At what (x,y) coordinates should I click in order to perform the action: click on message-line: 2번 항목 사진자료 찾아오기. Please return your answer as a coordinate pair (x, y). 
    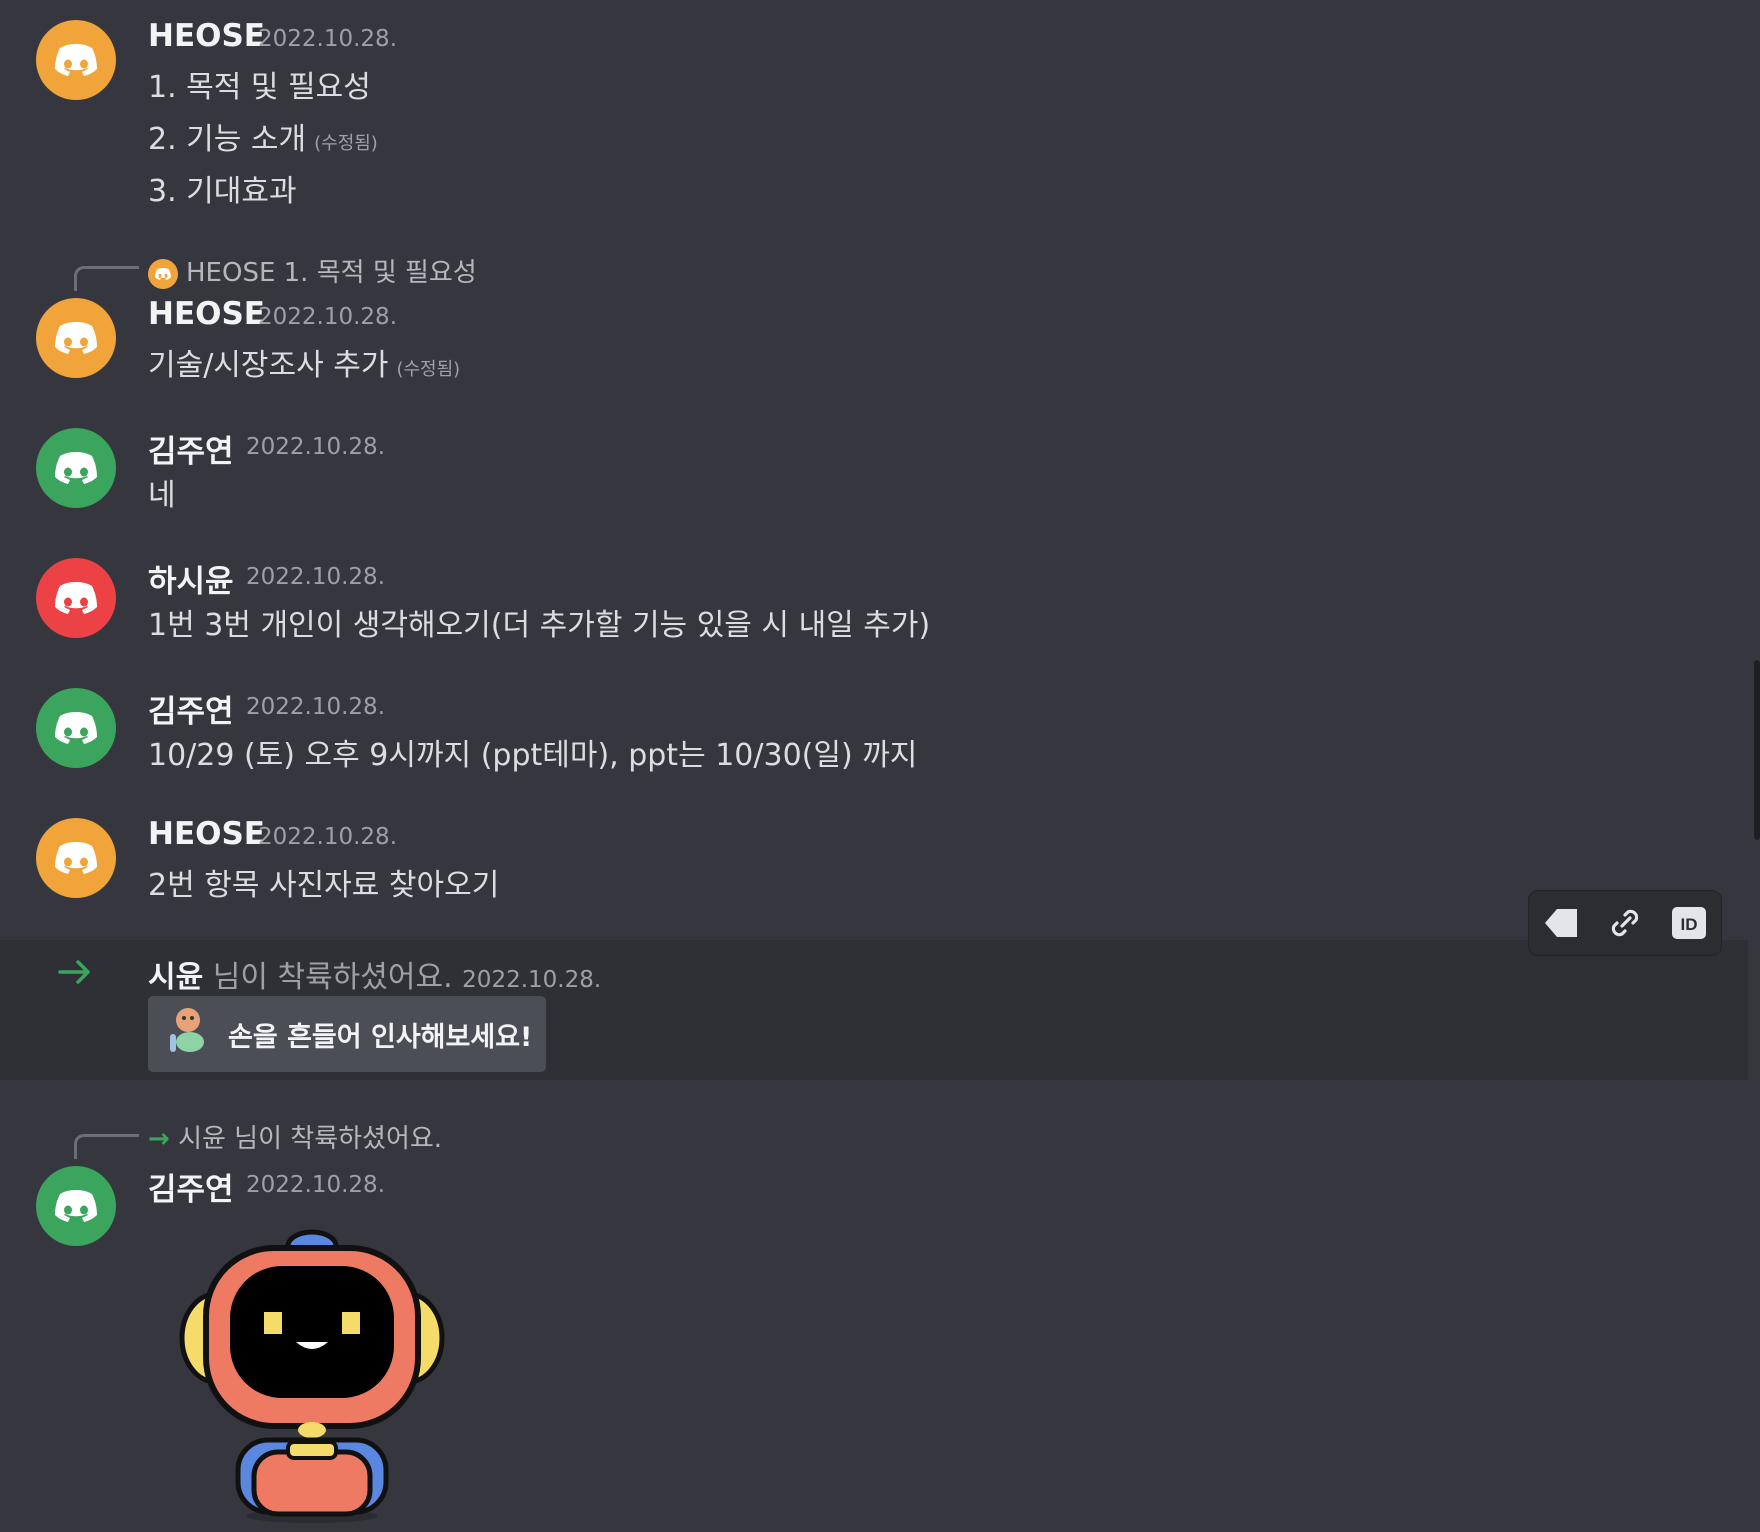
    Looking at the image, I should click on (324, 885).